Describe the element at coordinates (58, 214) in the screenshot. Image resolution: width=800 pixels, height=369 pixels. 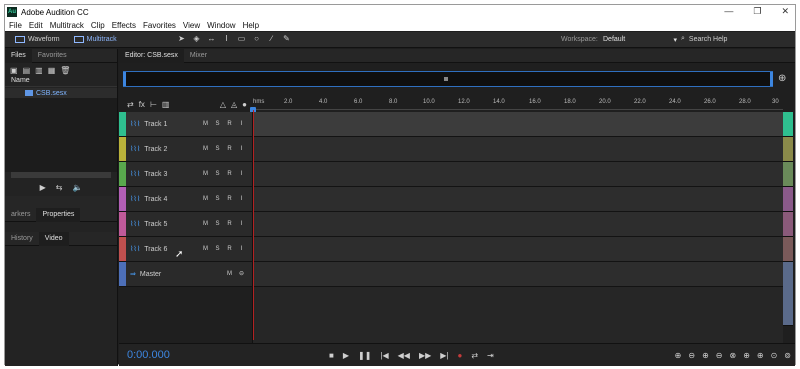
I see `tab-properties: Properties` at that location.